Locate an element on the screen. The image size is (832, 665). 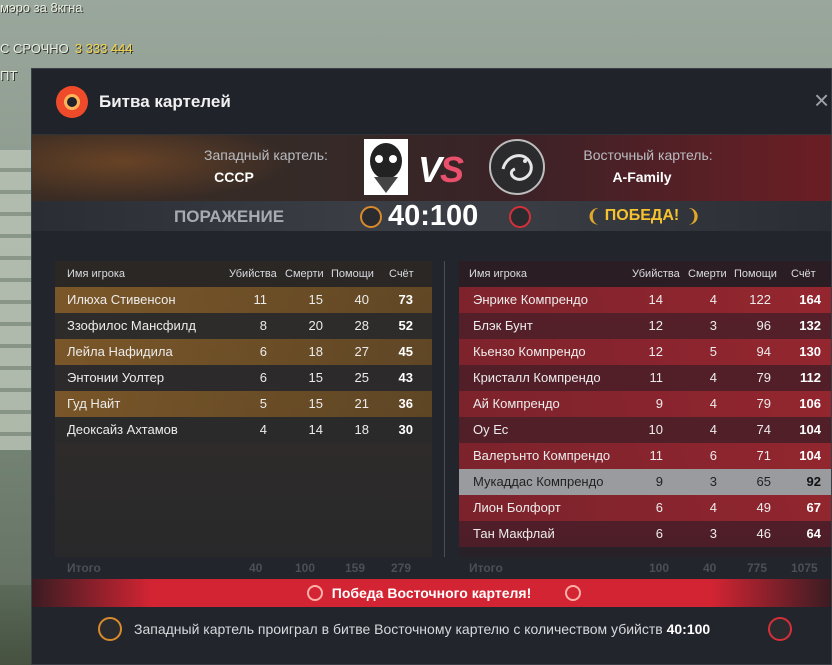
east-cartel-name: A-Family is located at coordinates (642, 177).